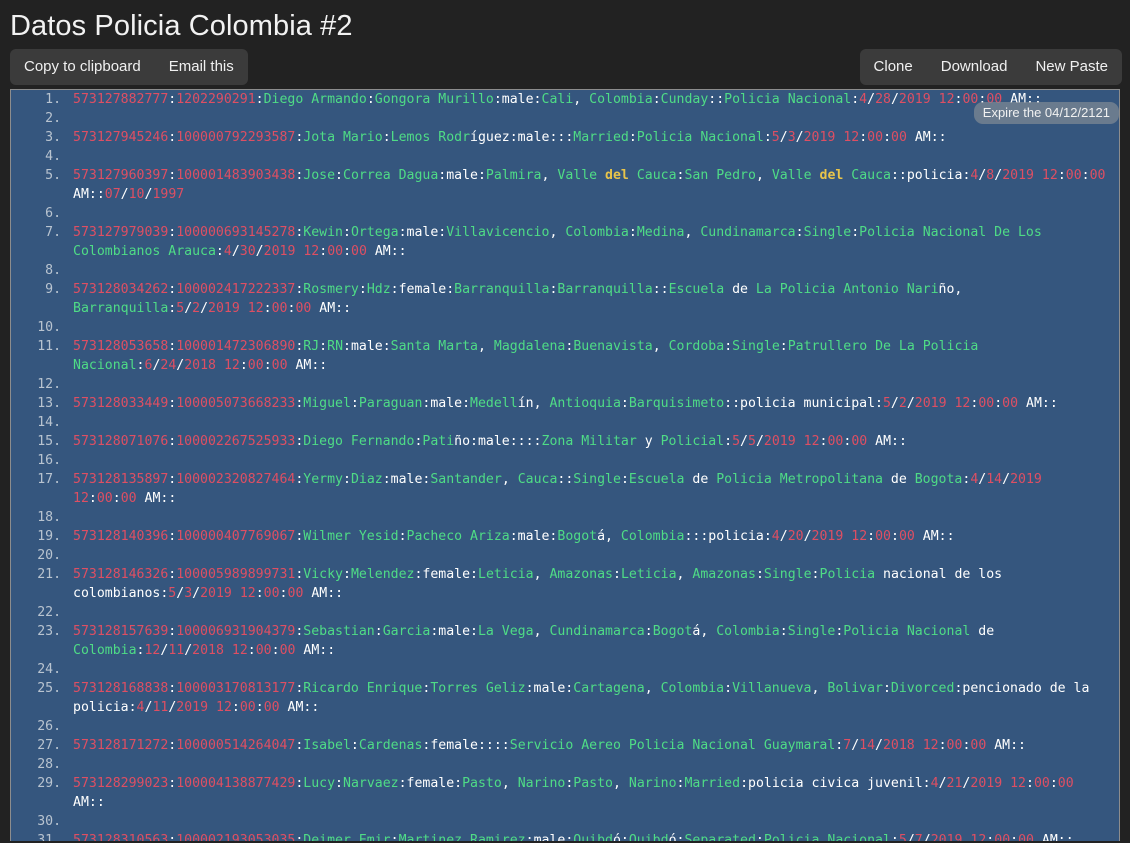 The image size is (1130, 843). Describe the element at coordinates (502, 289) in the screenshot. I see `code-token: Barranquilla` at that location.